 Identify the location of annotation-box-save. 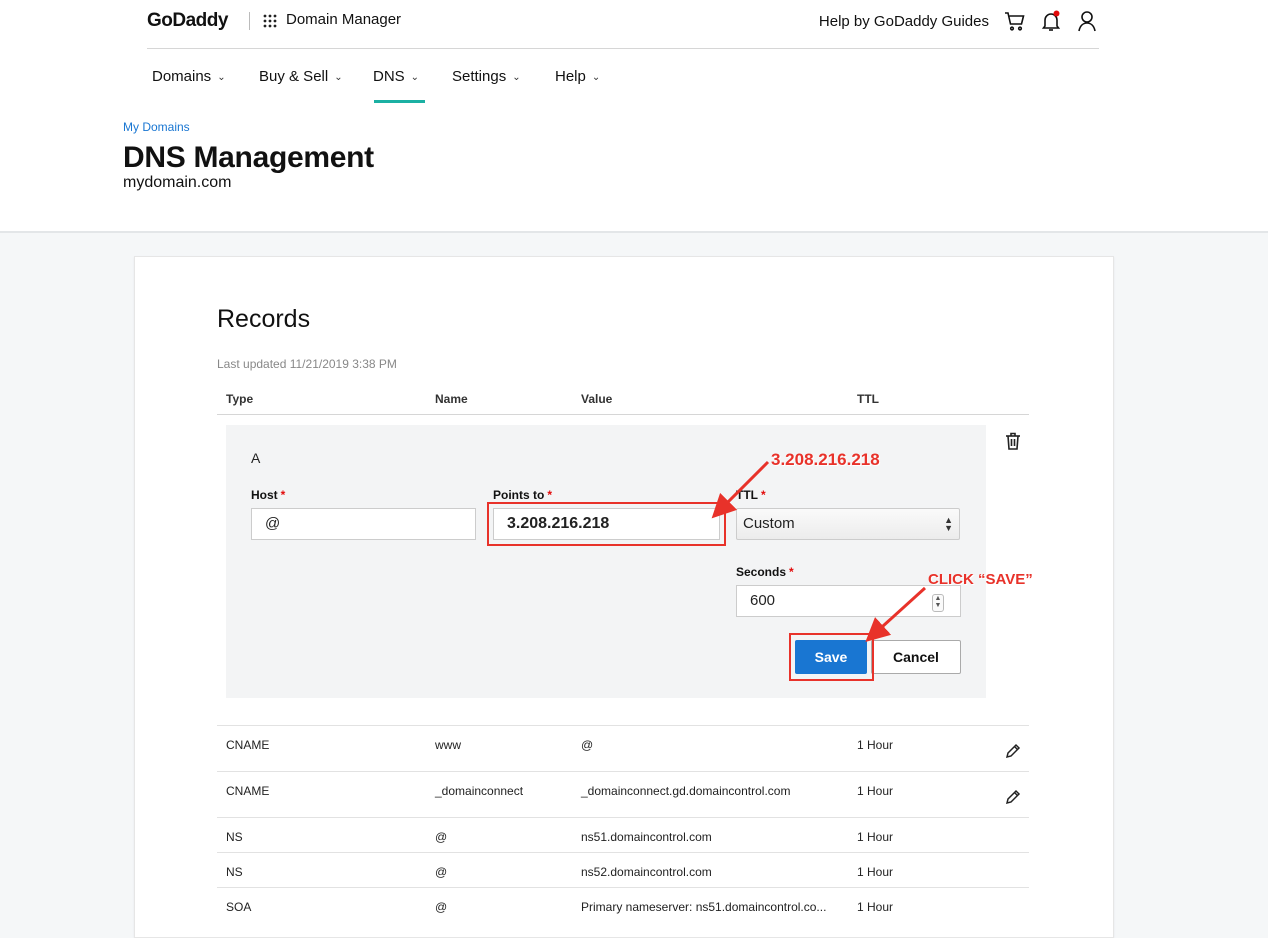
(831, 657).